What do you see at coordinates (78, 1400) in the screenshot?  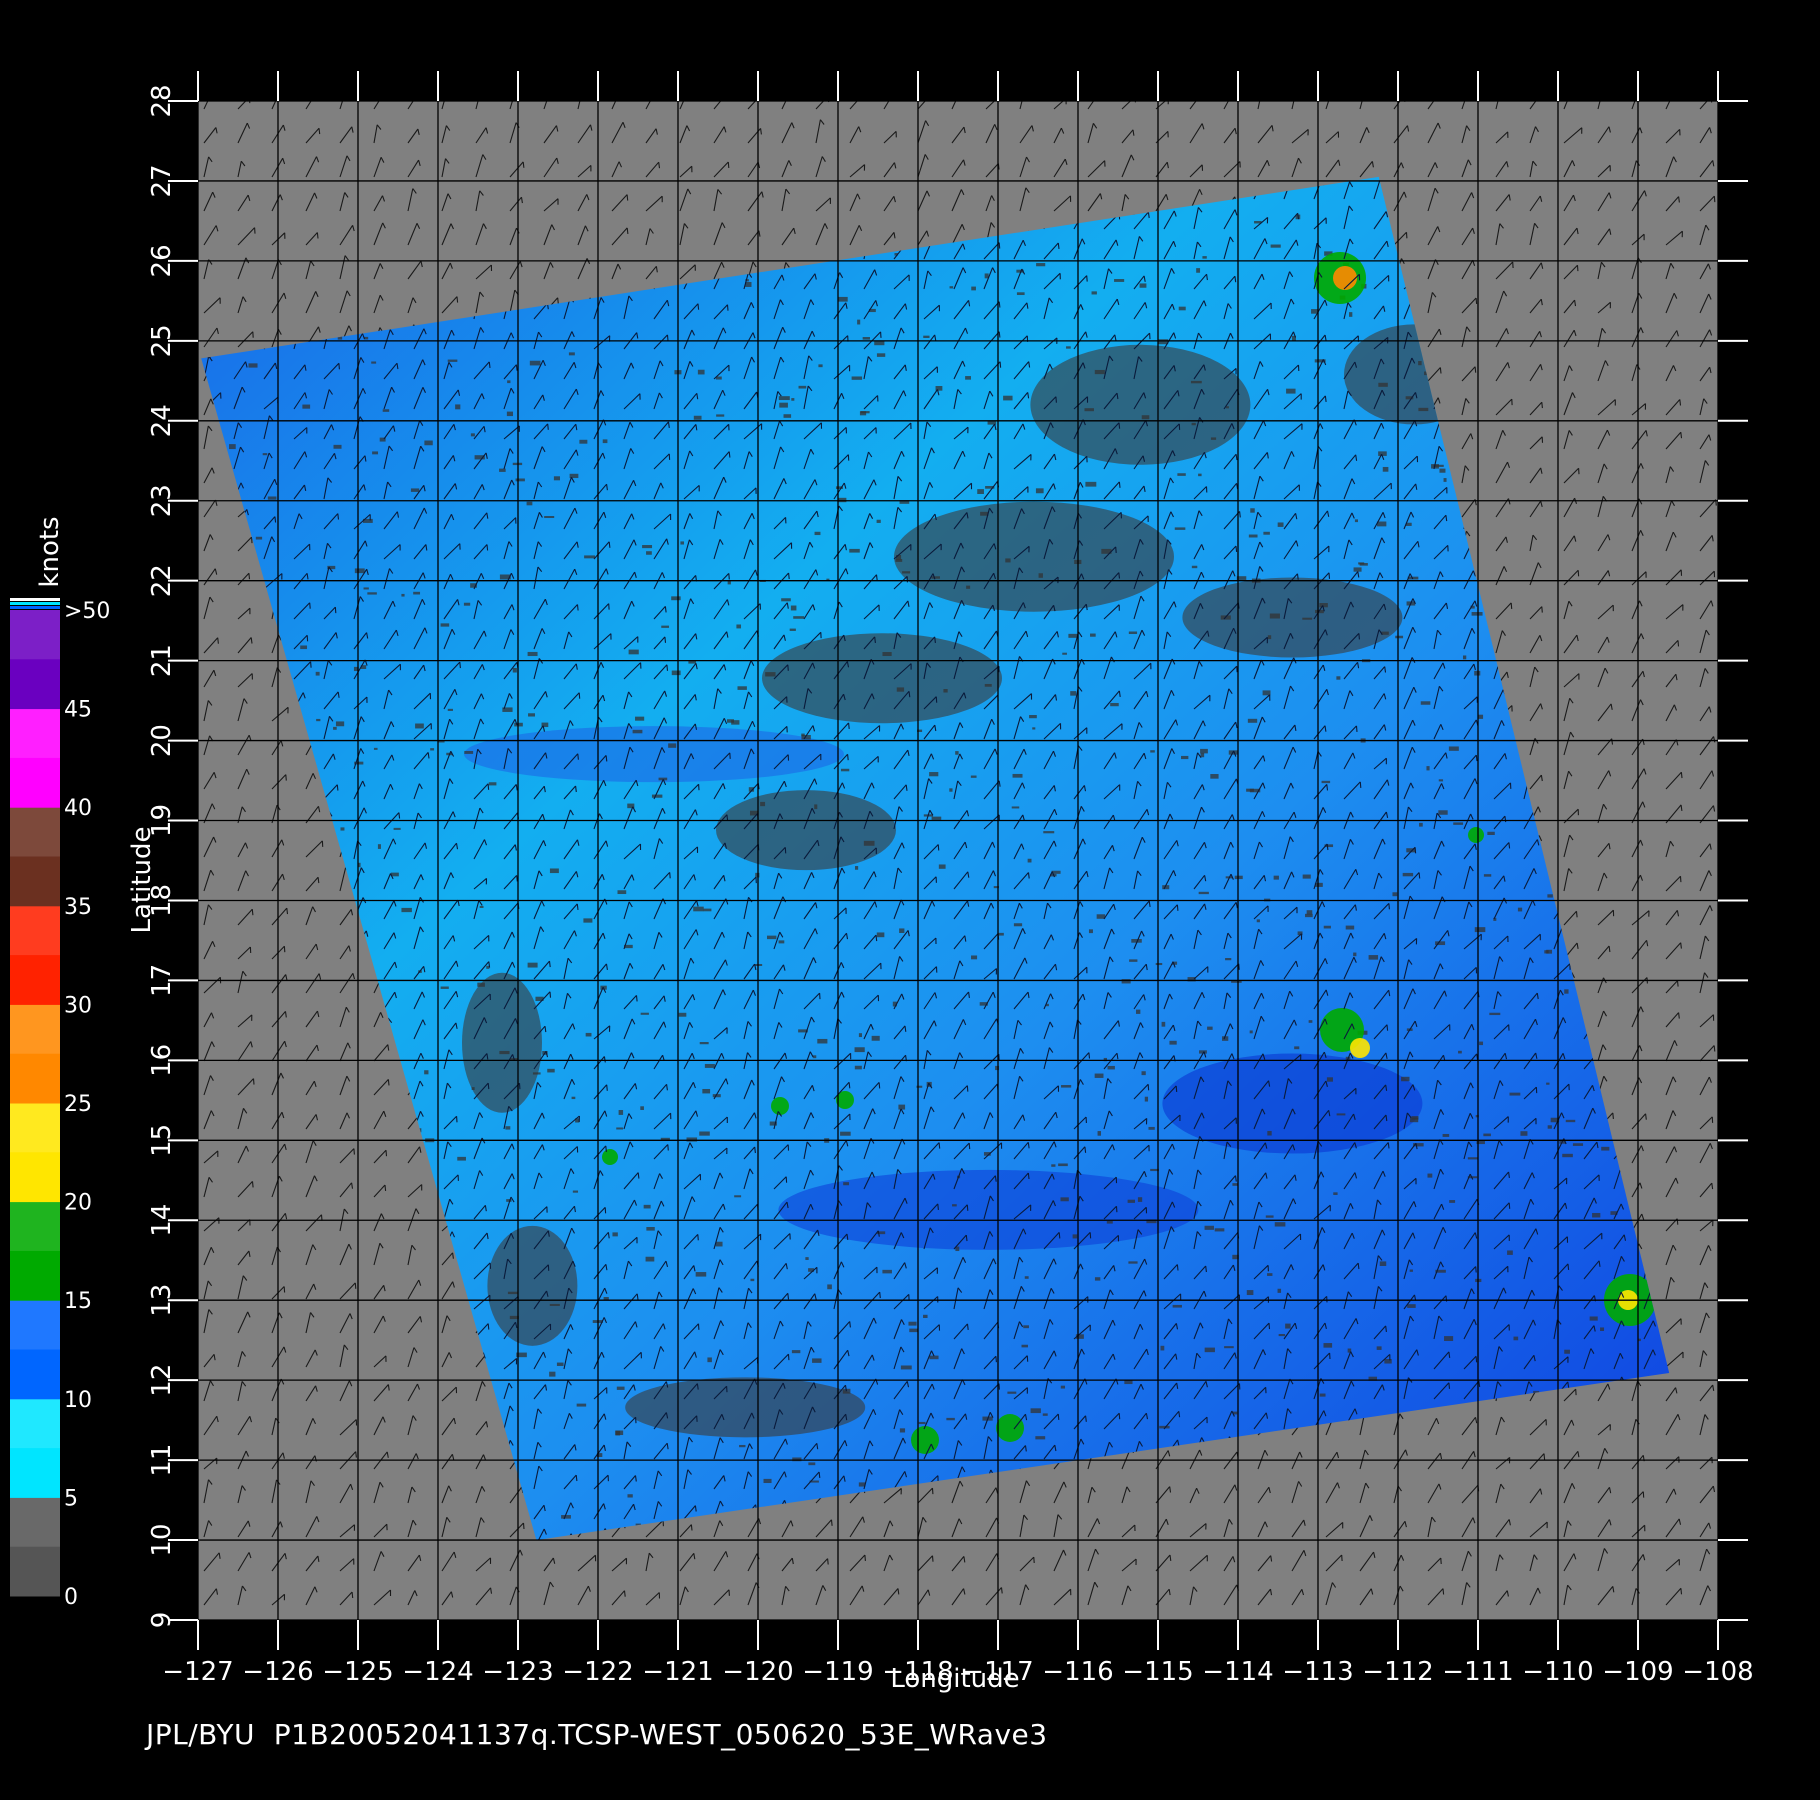 I see `legend-label: 10` at bounding box center [78, 1400].